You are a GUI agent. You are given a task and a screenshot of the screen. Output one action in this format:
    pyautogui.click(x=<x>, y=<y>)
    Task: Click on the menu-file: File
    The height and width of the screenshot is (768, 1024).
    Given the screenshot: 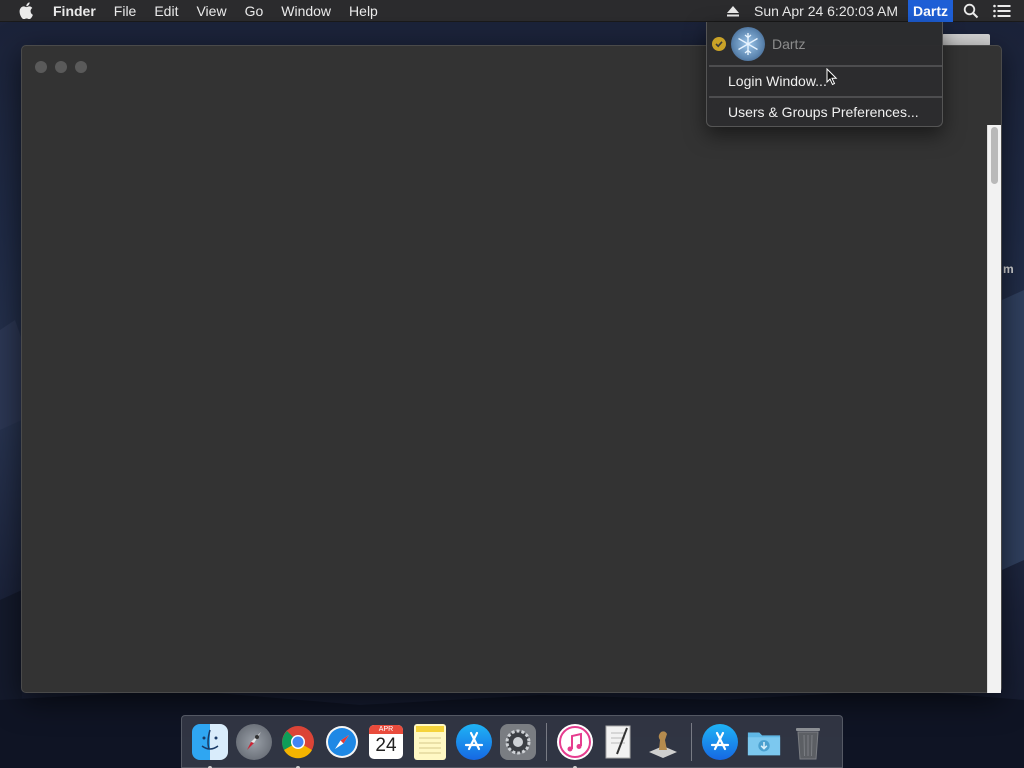 What is the action you would take?
    pyautogui.click(x=125, y=11)
    